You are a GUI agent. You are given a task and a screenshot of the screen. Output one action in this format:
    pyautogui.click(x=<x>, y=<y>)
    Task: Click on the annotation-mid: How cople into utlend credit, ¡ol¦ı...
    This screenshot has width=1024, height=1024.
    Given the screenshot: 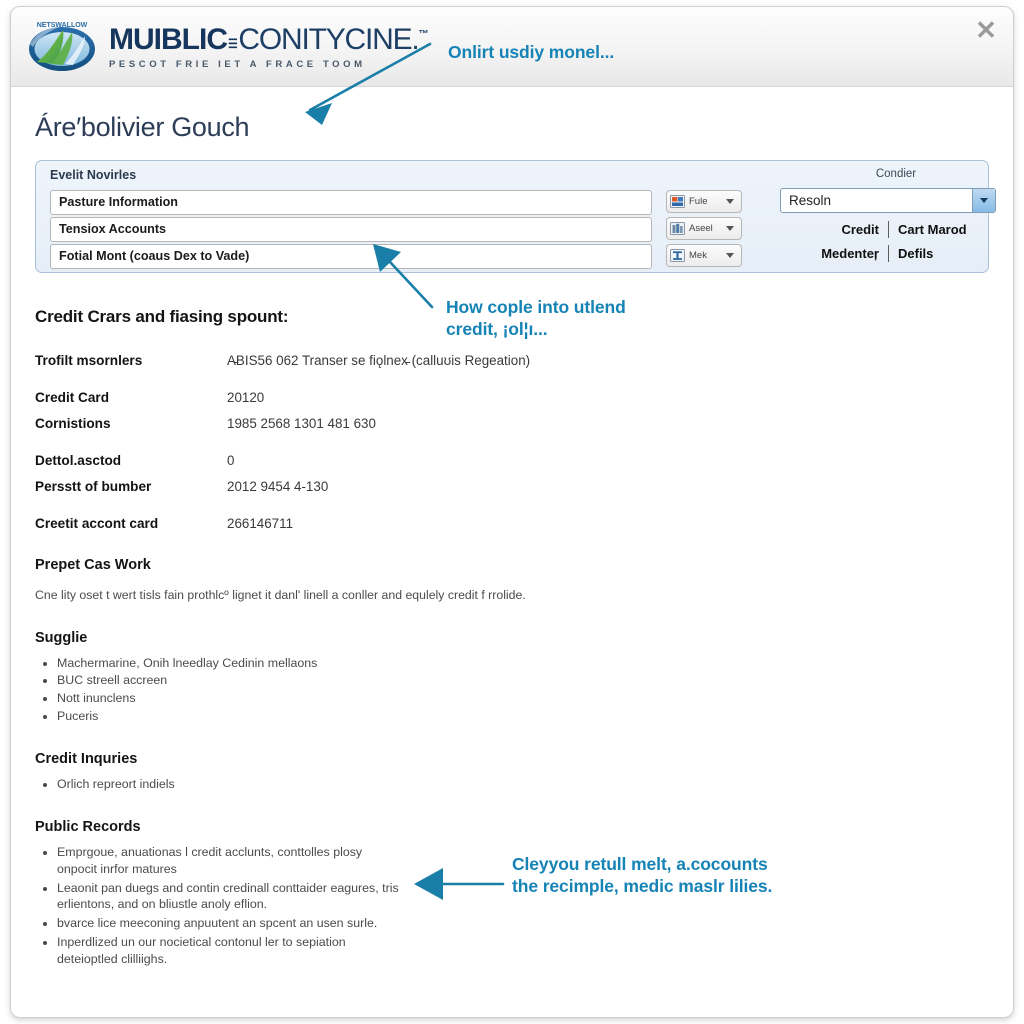 What is the action you would take?
    pyautogui.click(x=571, y=319)
    